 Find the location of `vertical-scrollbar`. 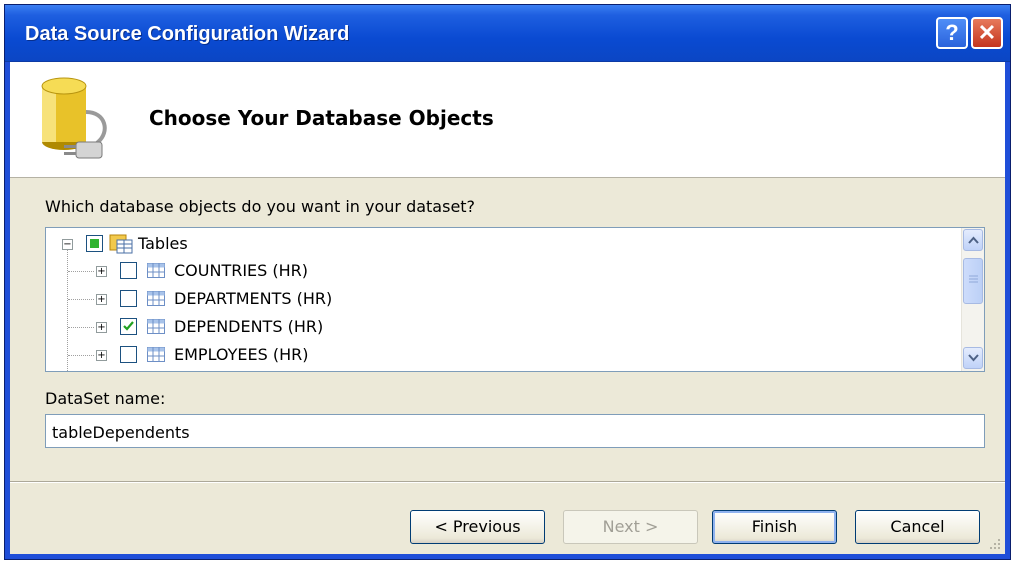

vertical-scrollbar is located at coordinates (972, 299).